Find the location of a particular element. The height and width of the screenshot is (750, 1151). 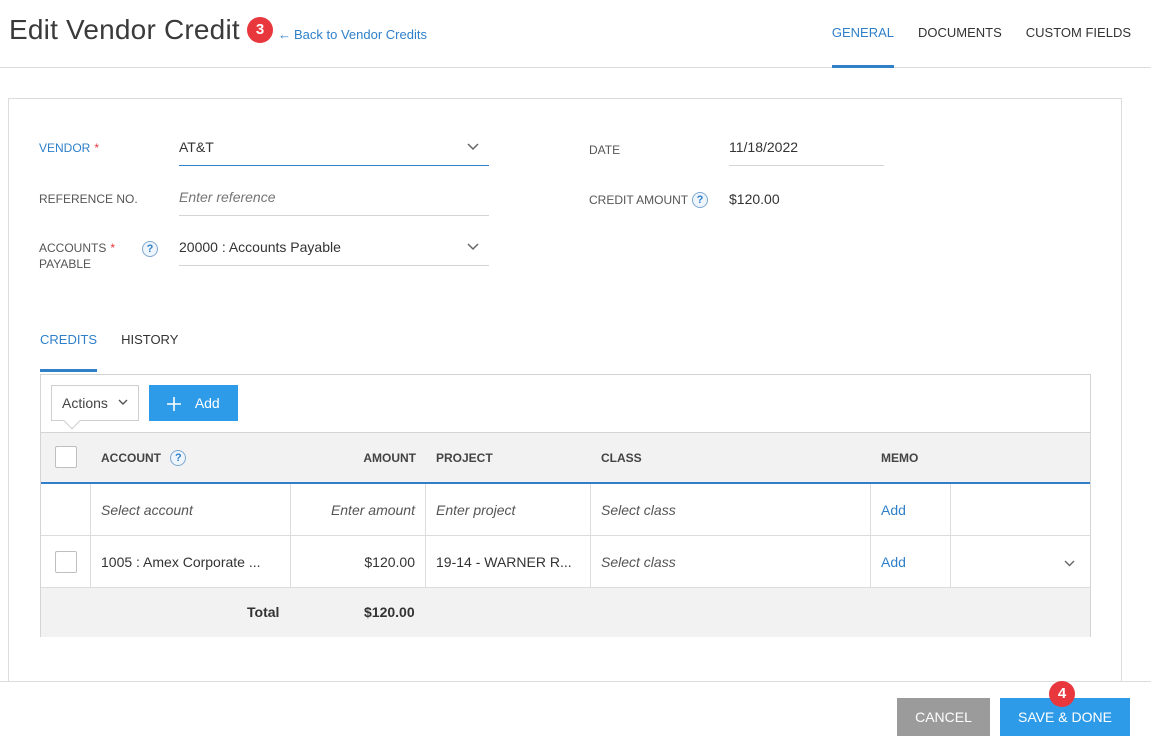

credit-subtabs: CREDITS HISTORY is located at coordinates (121, 347).